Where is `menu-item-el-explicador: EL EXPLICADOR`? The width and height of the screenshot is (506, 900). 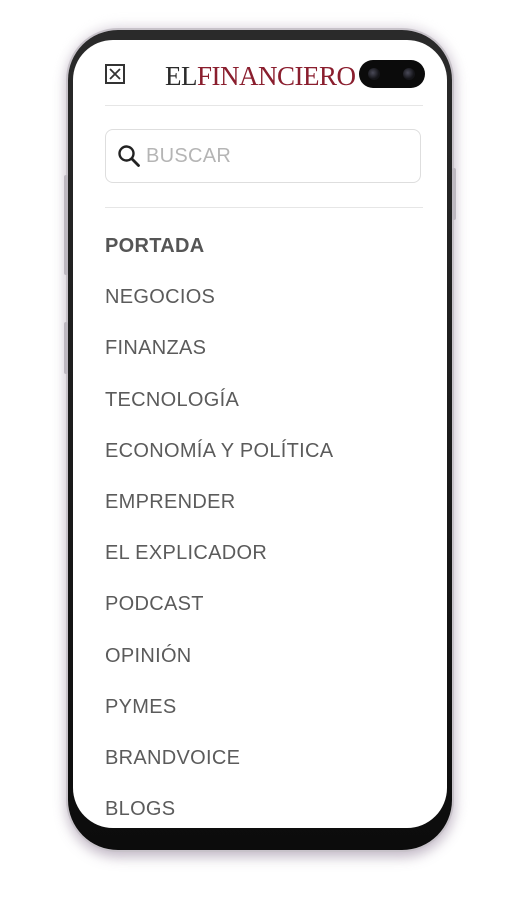
menu-item-el-explicador: EL EXPLICADOR is located at coordinates (219, 558).